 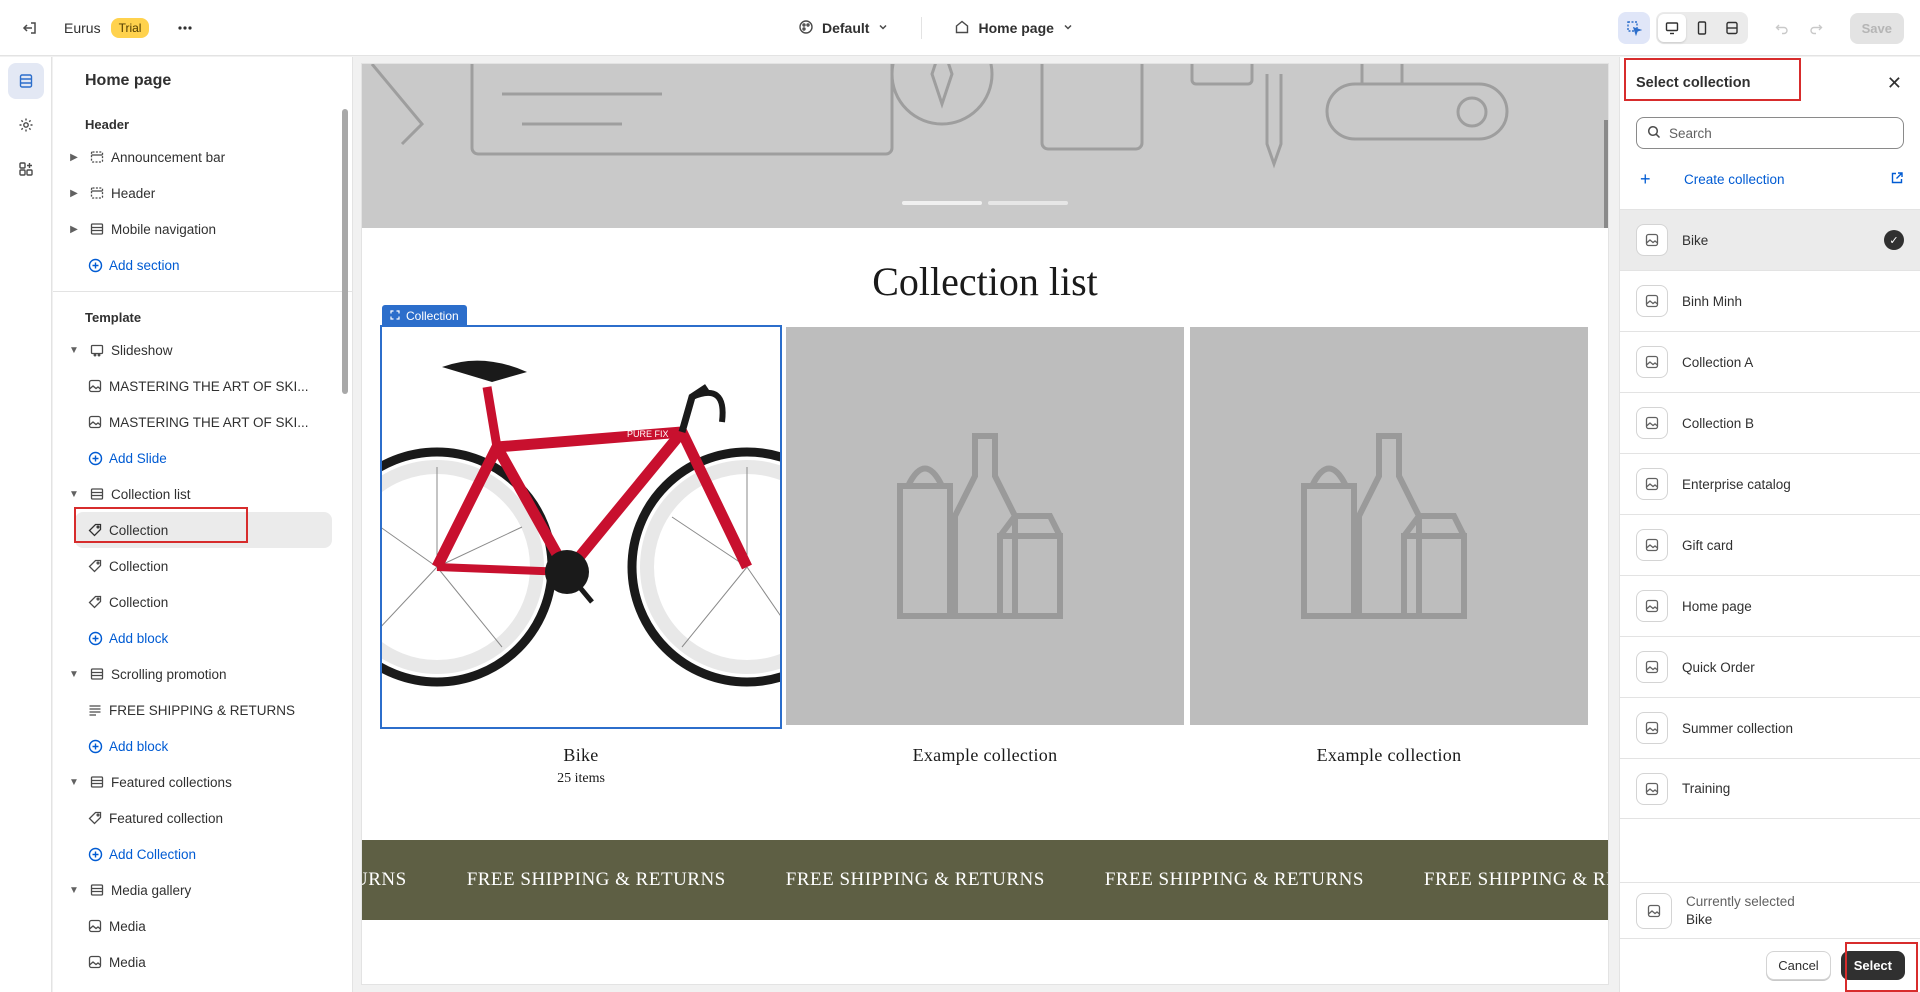 I want to click on redo-icon, so click(x=1816, y=28).